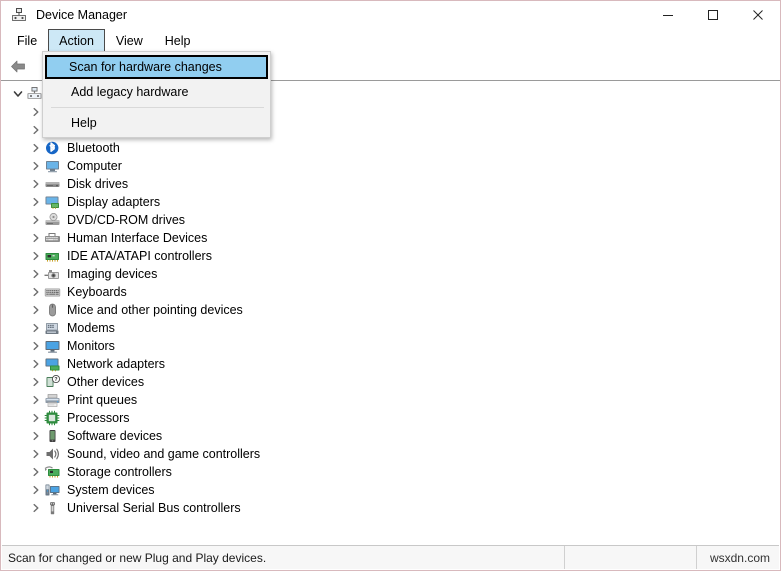  What do you see at coordinates (390, 418) in the screenshot?
I see `tree-item: Processors` at bounding box center [390, 418].